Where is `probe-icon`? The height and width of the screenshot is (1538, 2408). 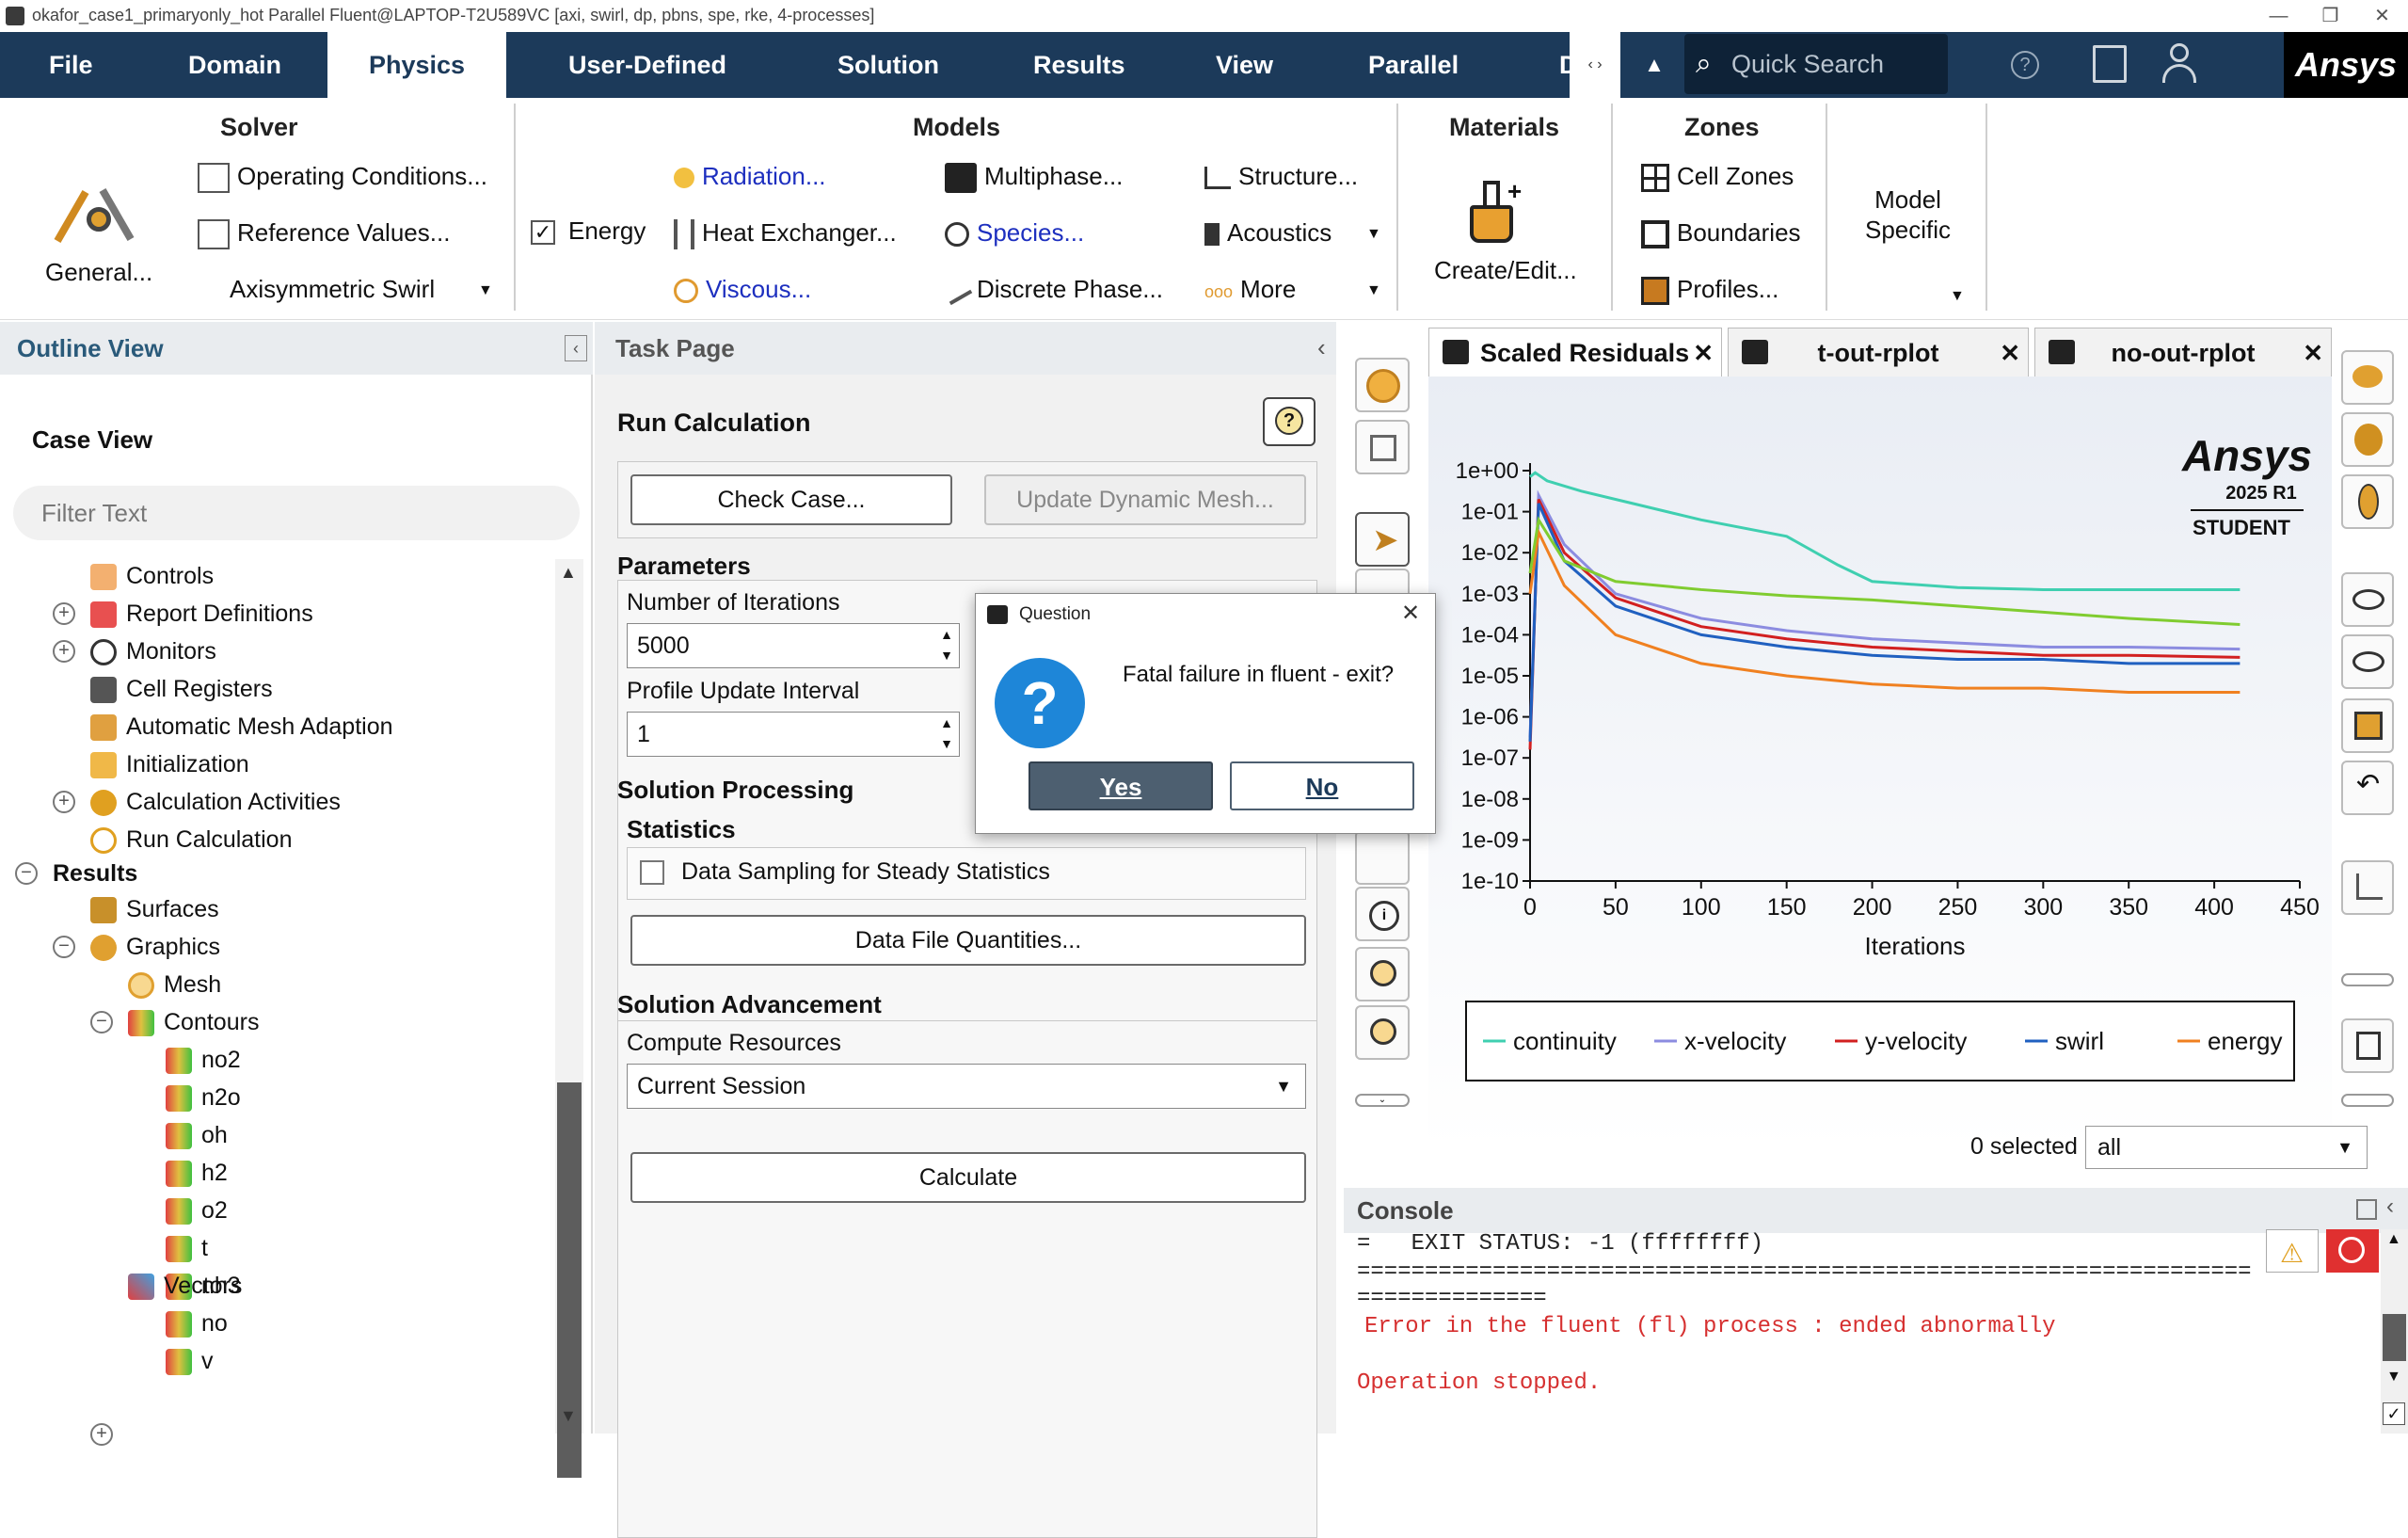
probe-icon is located at coordinates (1382, 857).